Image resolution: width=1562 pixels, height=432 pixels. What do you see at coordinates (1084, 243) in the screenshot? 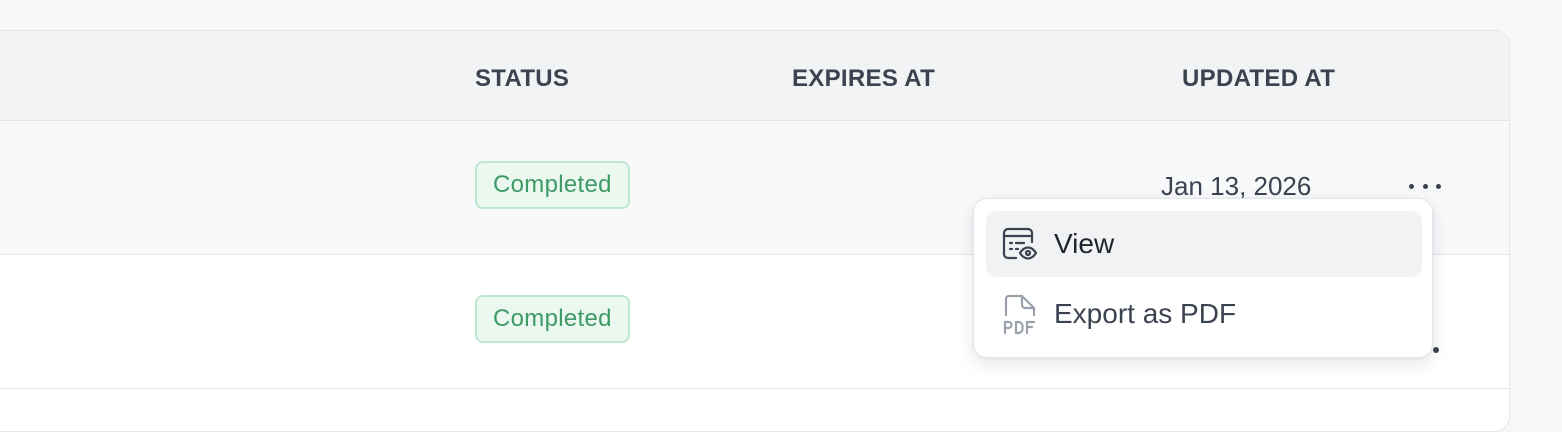
I see `menu-item-label: View` at bounding box center [1084, 243].